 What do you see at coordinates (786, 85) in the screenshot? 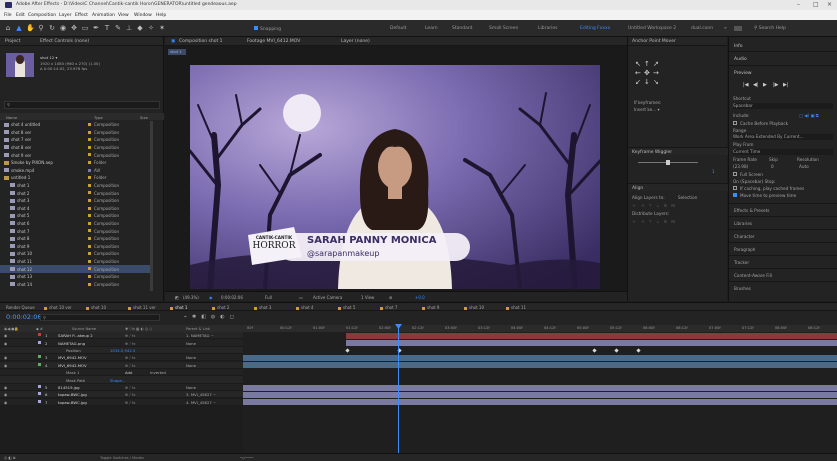
I see `preview-last-frame-icon: ▶|` at bounding box center [786, 85].